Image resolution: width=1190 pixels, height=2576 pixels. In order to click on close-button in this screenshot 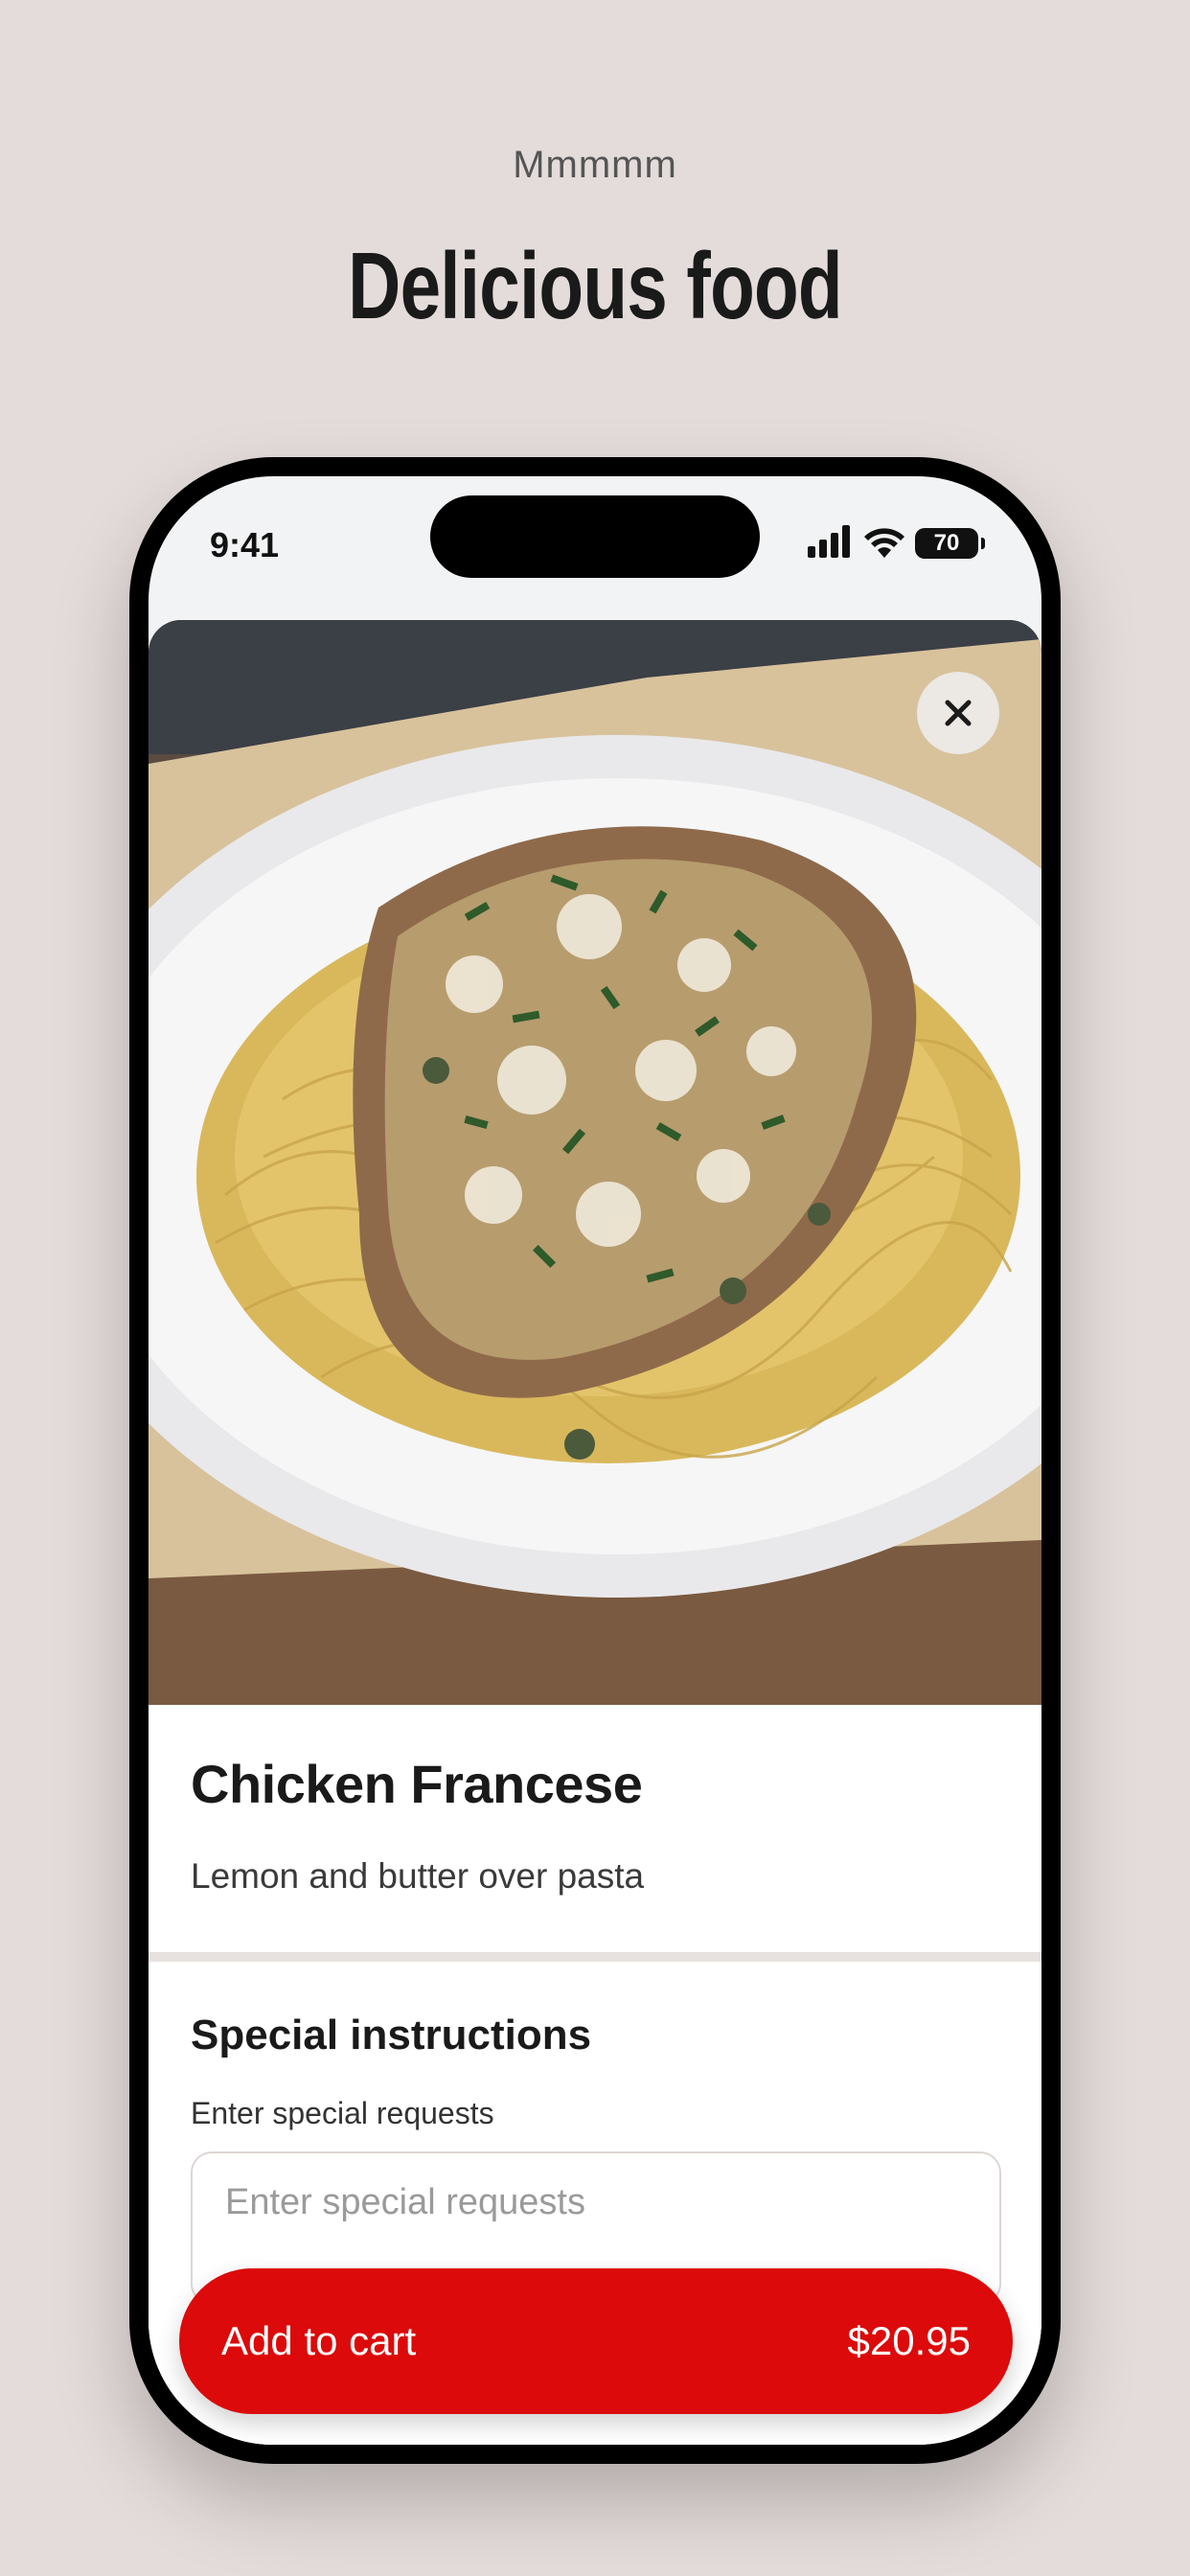, I will do `click(958, 713)`.